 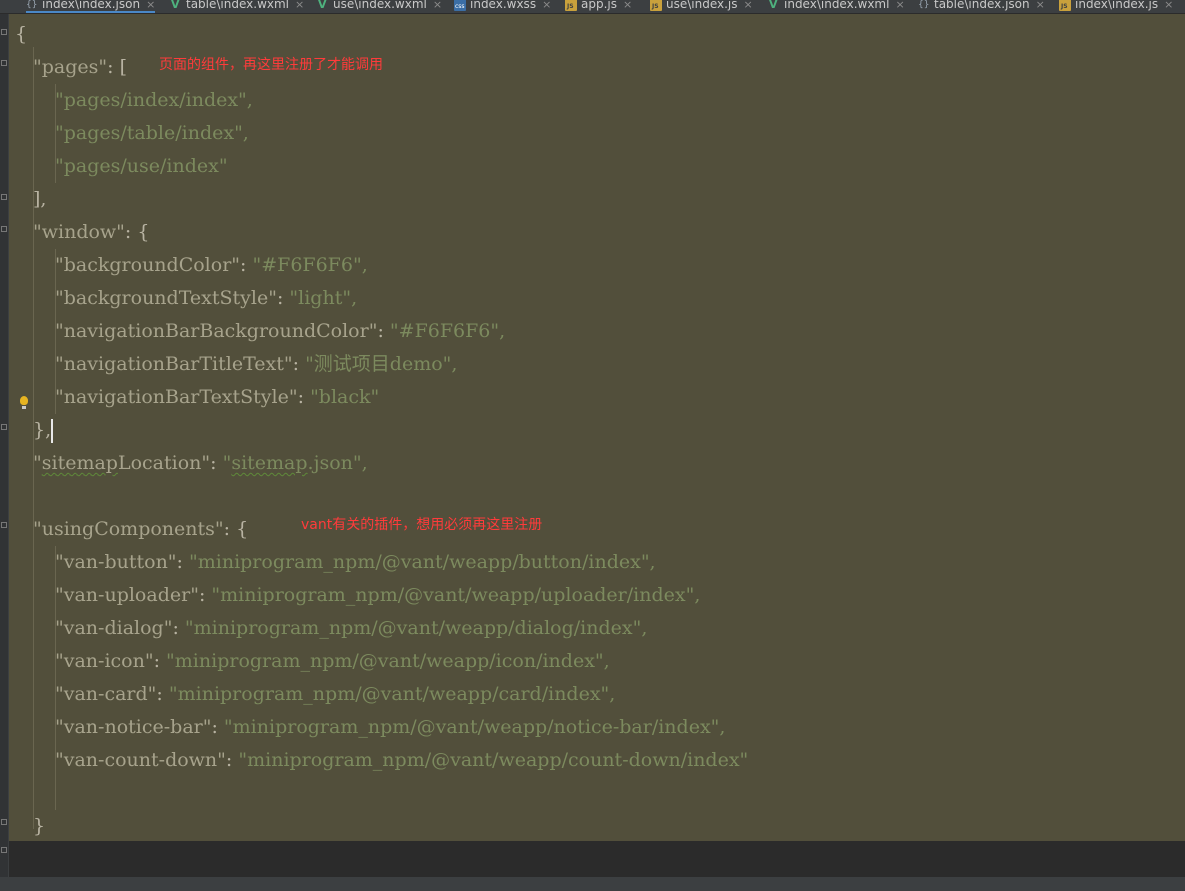 What do you see at coordinates (43, 431) in the screenshot?
I see `code-line: },` at bounding box center [43, 431].